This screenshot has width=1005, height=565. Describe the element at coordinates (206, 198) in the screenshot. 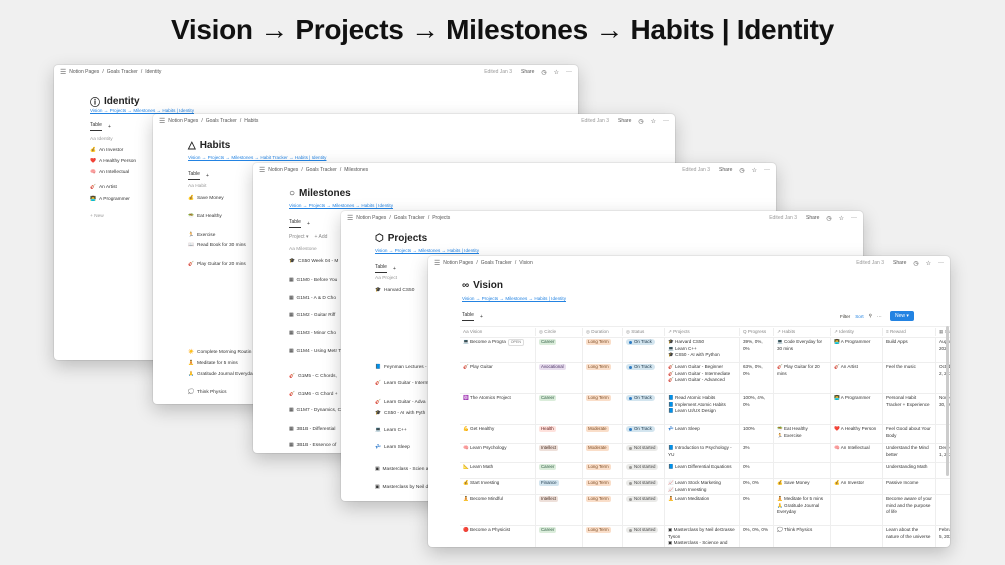

I see `list-item: 💰 Save Money` at that location.